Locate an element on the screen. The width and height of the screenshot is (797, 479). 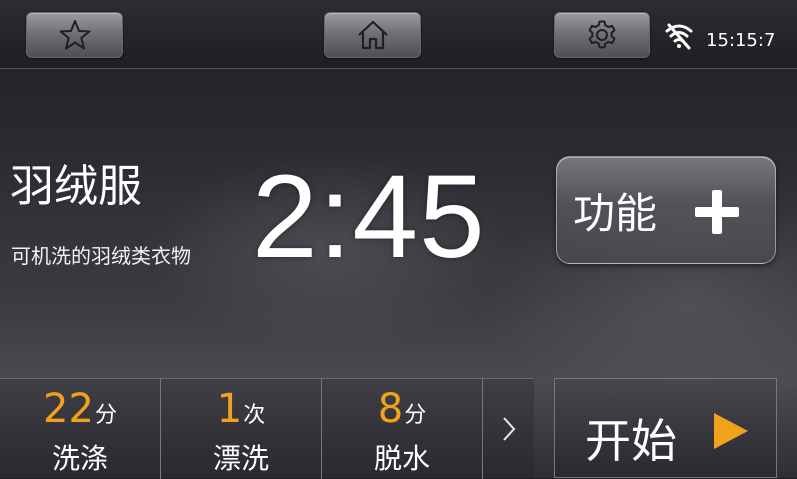
settings-button is located at coordinates (602, 35).